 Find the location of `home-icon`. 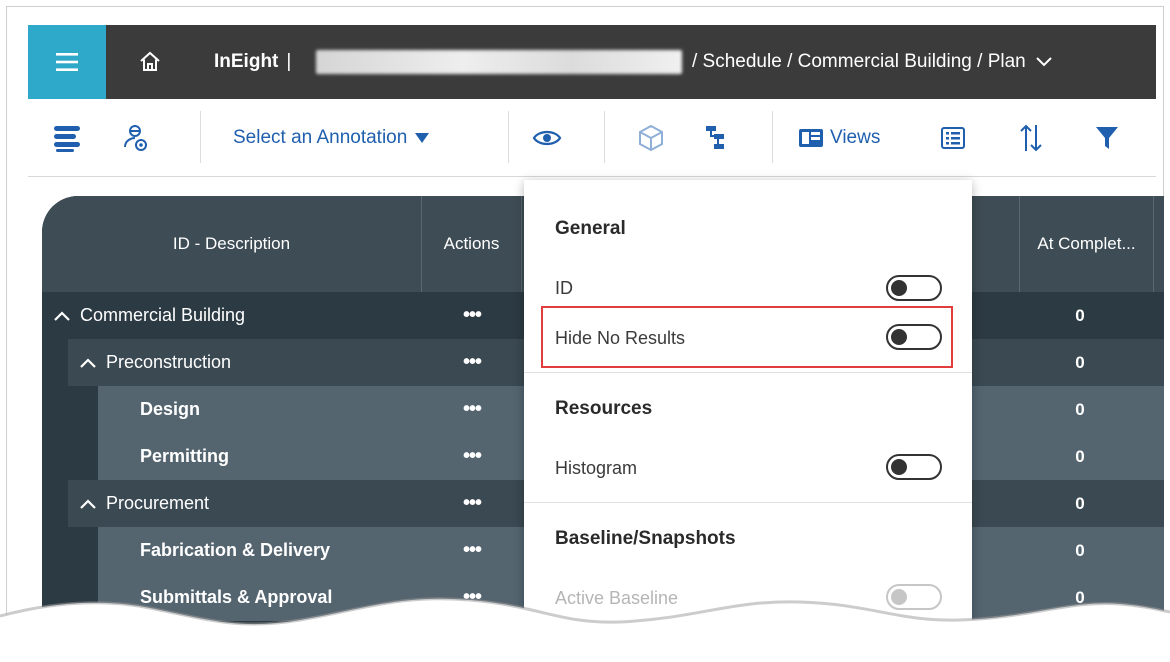

home-icon is located at coordinates (150, 61).